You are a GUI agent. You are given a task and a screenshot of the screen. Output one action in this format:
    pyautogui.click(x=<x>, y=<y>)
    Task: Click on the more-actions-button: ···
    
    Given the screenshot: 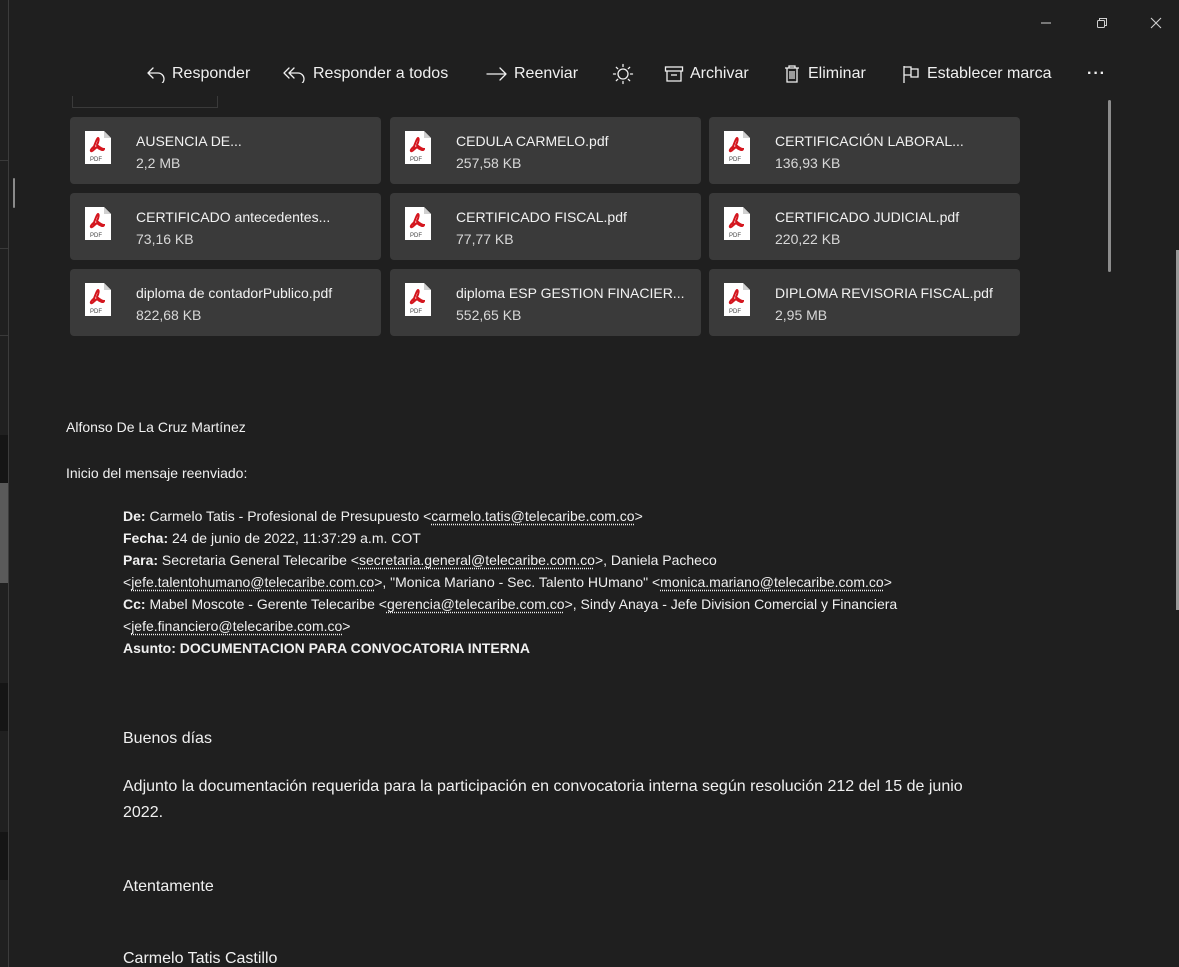 What is the action you would take?
    pyautogui.click(x=1096, y=74)
    